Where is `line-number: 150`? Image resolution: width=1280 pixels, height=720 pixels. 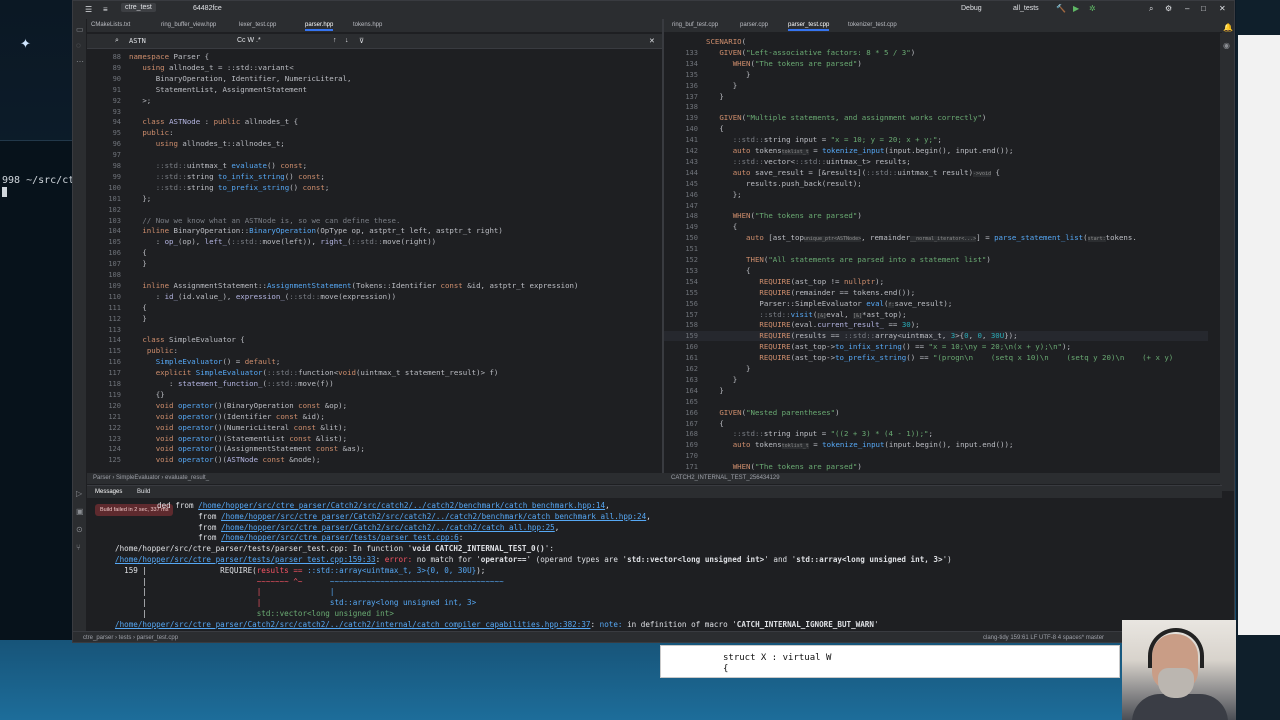 line-number: 150 is located at coordinates (681, 238).